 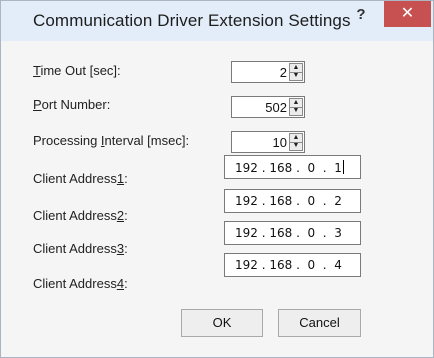 I want to click on port-spinner: 502 ▲ ▼, so click(x=268, y=107).